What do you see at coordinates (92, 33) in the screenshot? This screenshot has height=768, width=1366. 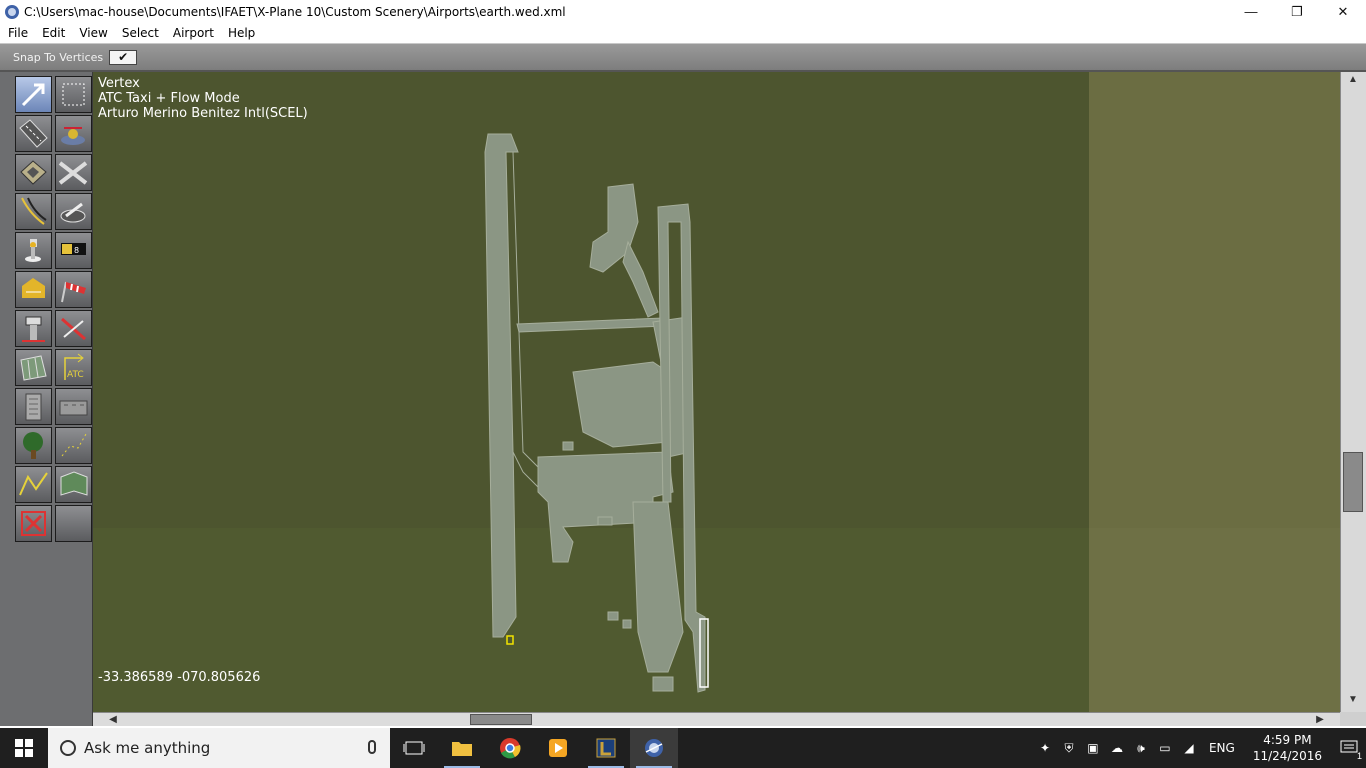 I see `menu-view: View` at bounding box center [92, 33].